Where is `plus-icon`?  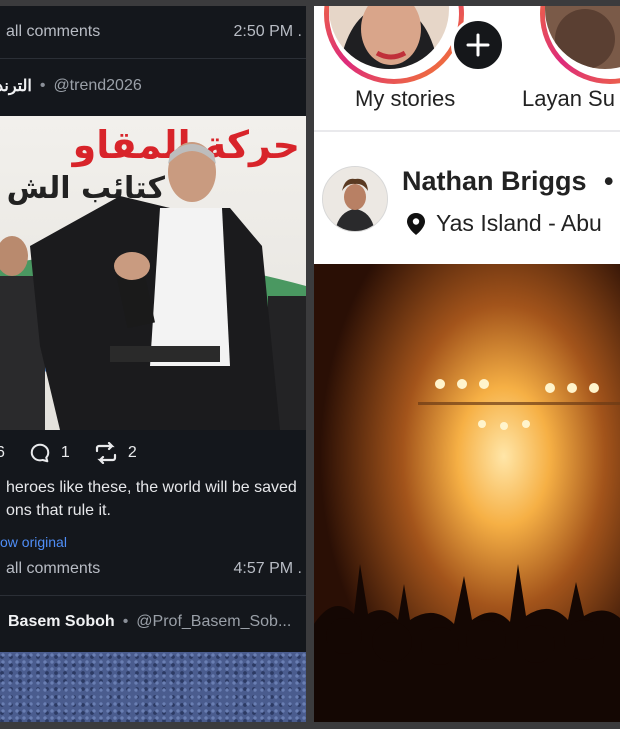
plus-icon is located at coordinates (478, 45).